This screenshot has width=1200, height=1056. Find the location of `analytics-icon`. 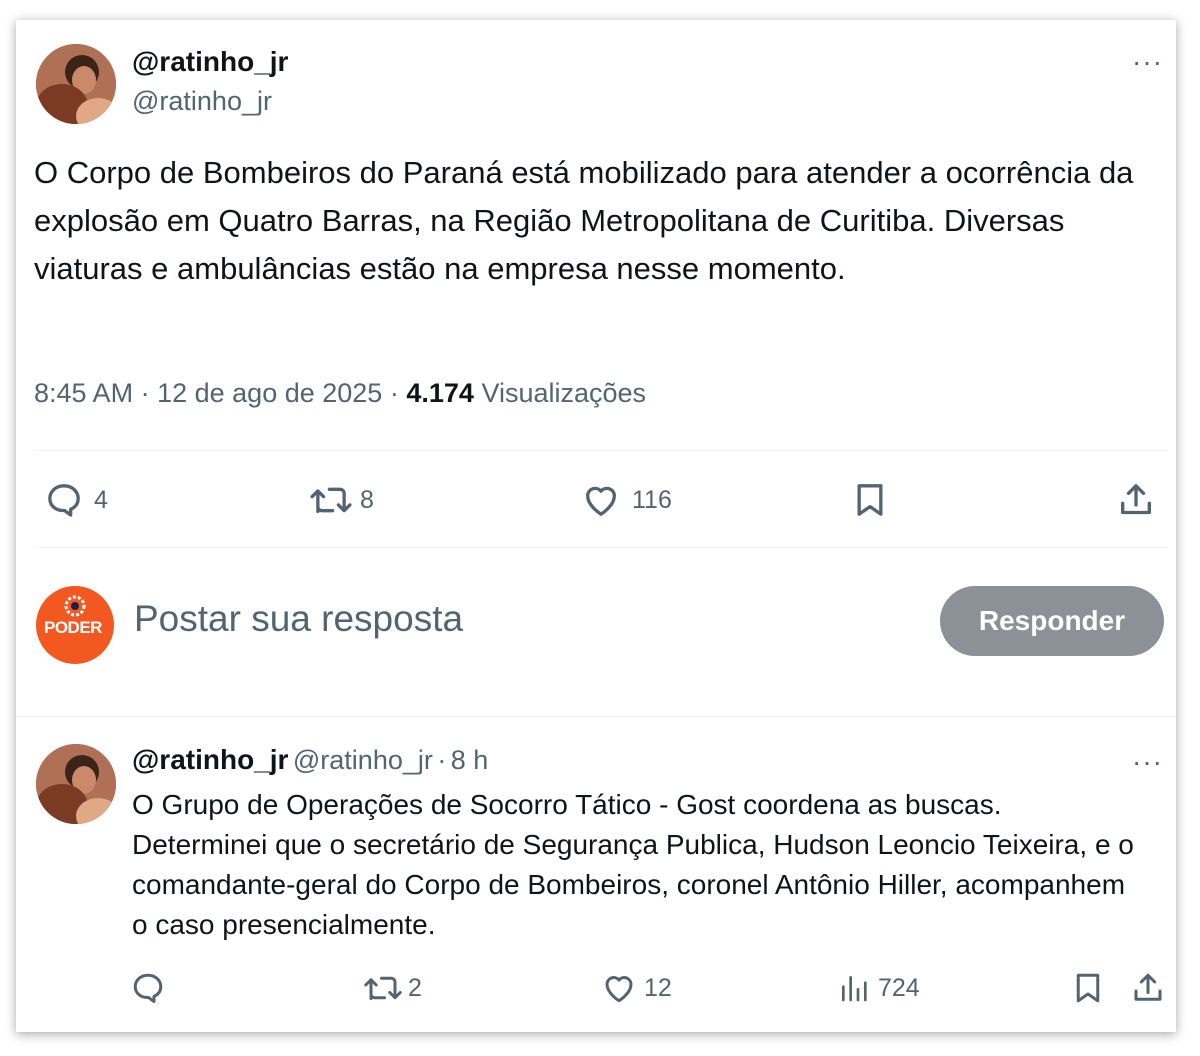

analytics-icon is located at coordinates (854, 989).